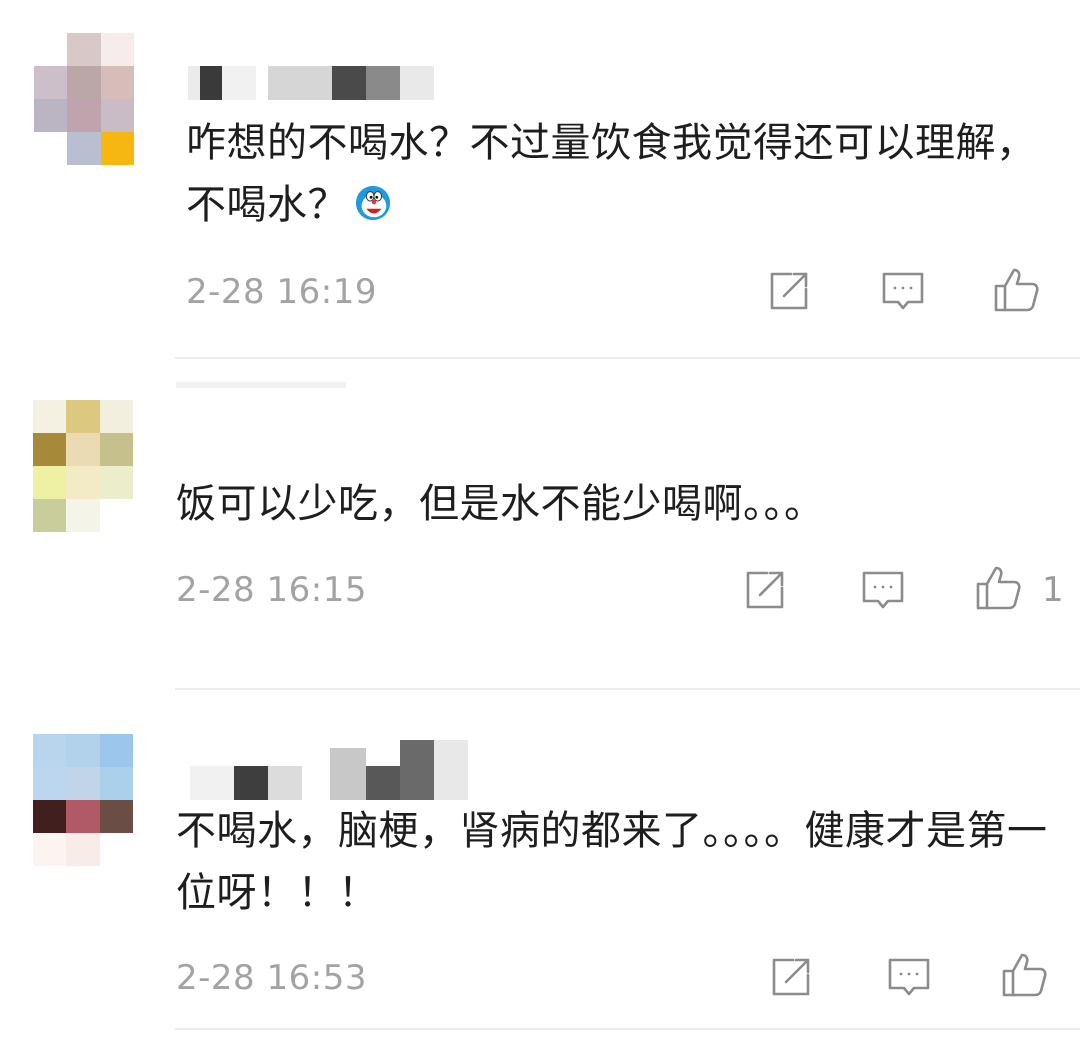 Image resolution: width=1080 pixels, height=1054 pixels. I want to click on comment-text-content: 咋想的不喝水？不过量饮食我觉得还可以理解，不喝水？, so click(611, 174).